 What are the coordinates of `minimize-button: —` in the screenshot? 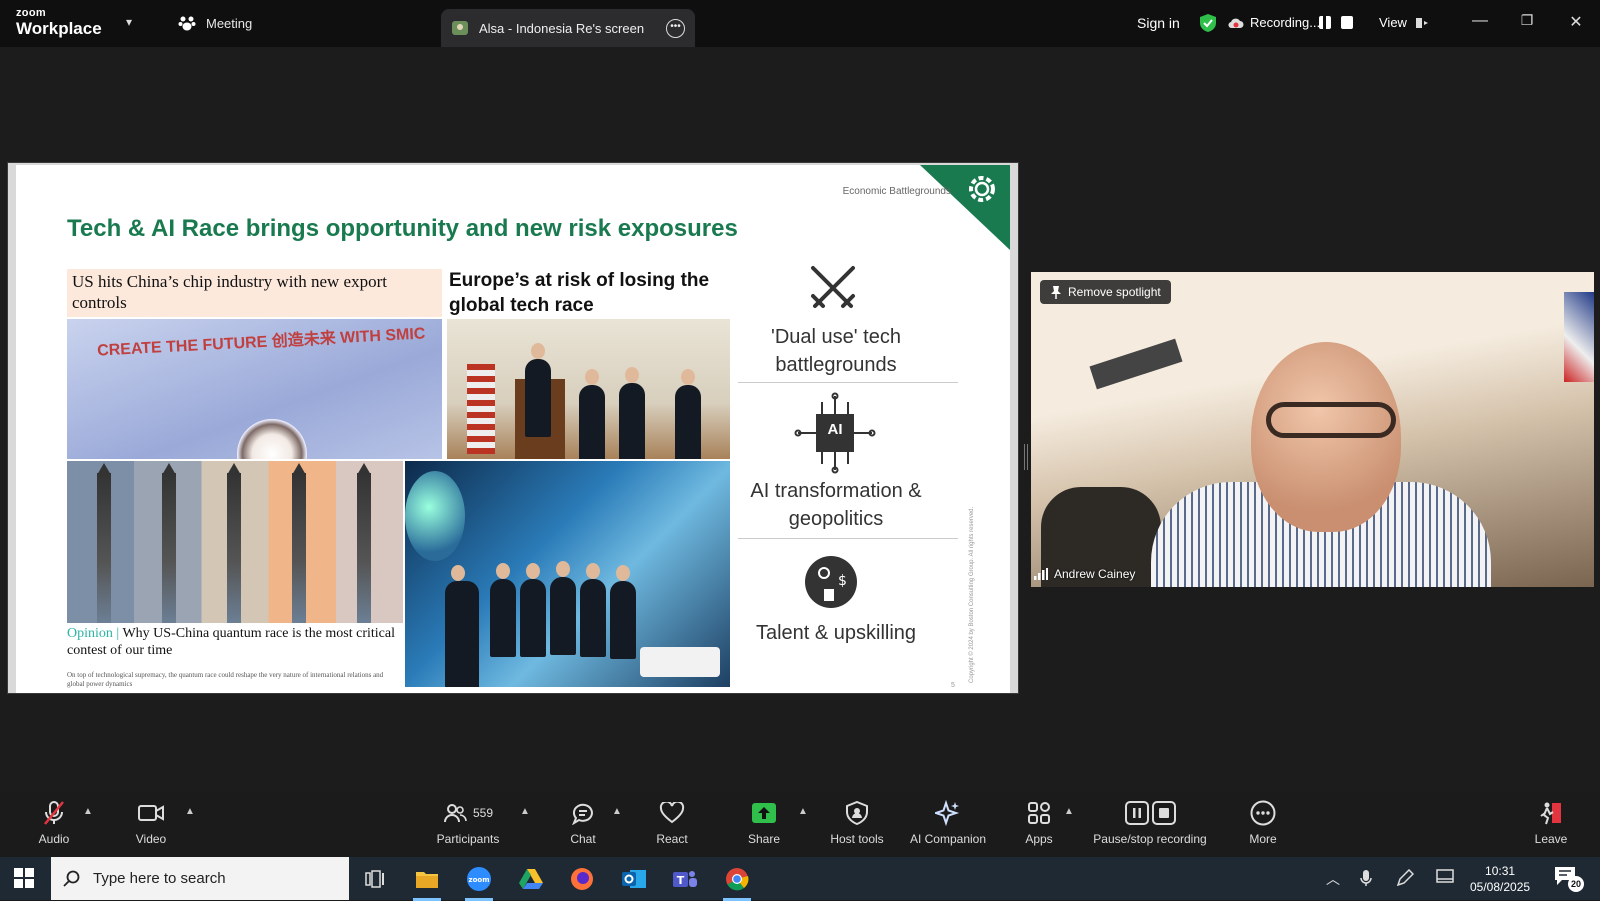 It's located at (1480, 21).